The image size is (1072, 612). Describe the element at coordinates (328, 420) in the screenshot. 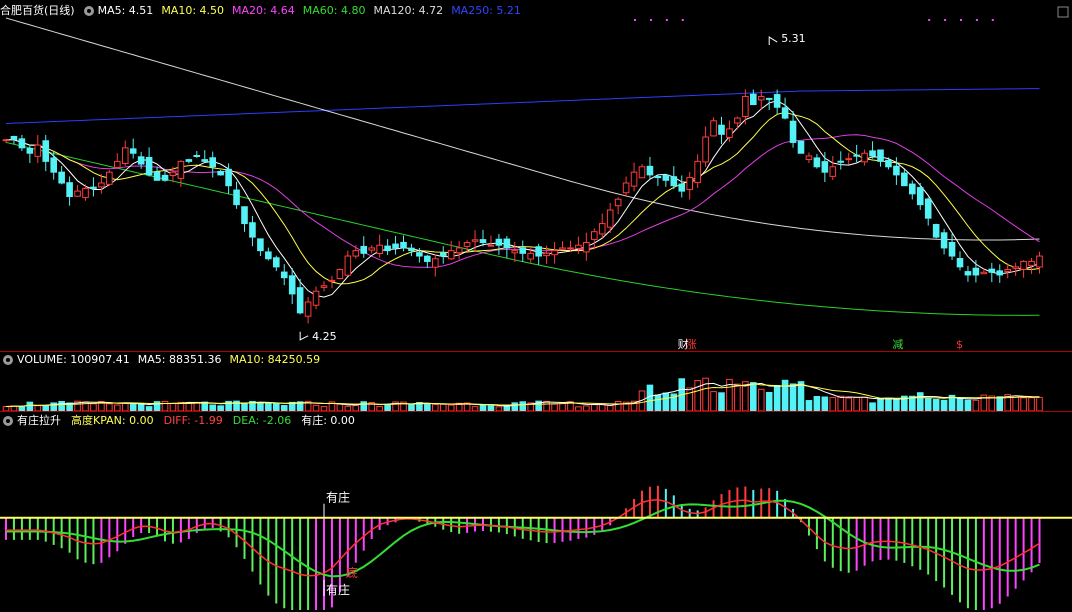

I see `legend-label: 有庄: 0.00` at that location.